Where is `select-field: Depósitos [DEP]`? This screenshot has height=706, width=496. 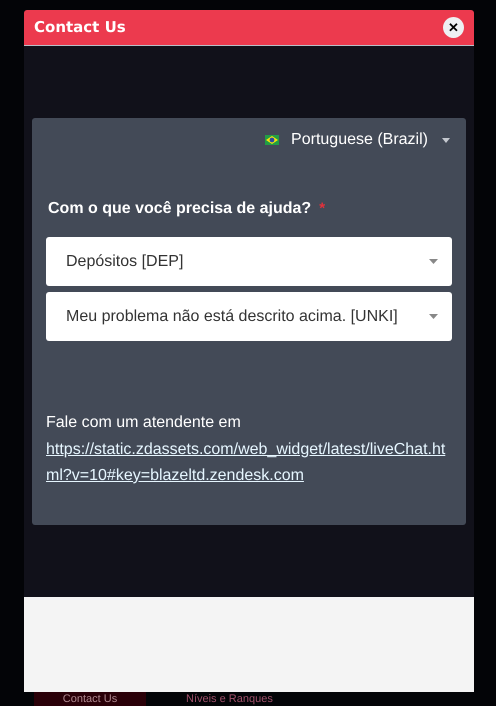
select-field: Depósitos [DEP] is located at coordinates (249, 261).